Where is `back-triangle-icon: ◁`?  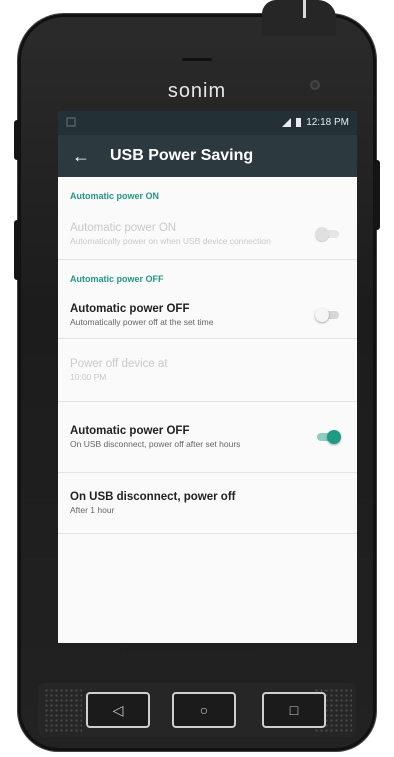 back-triangle-icon: ◁ is located at coordinates (118, 709).